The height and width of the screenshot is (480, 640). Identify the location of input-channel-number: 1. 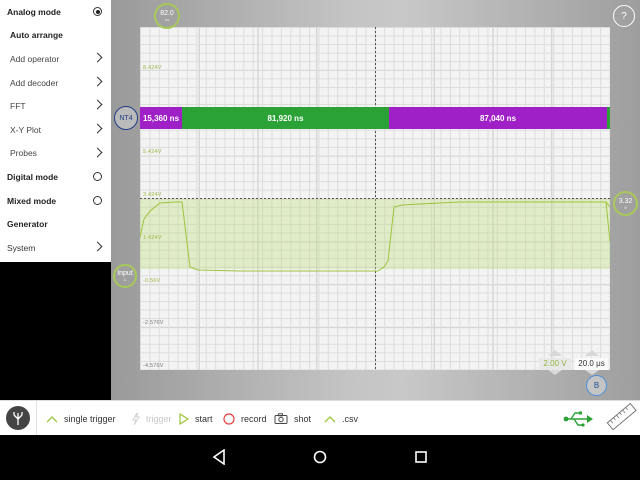
(125, 279).